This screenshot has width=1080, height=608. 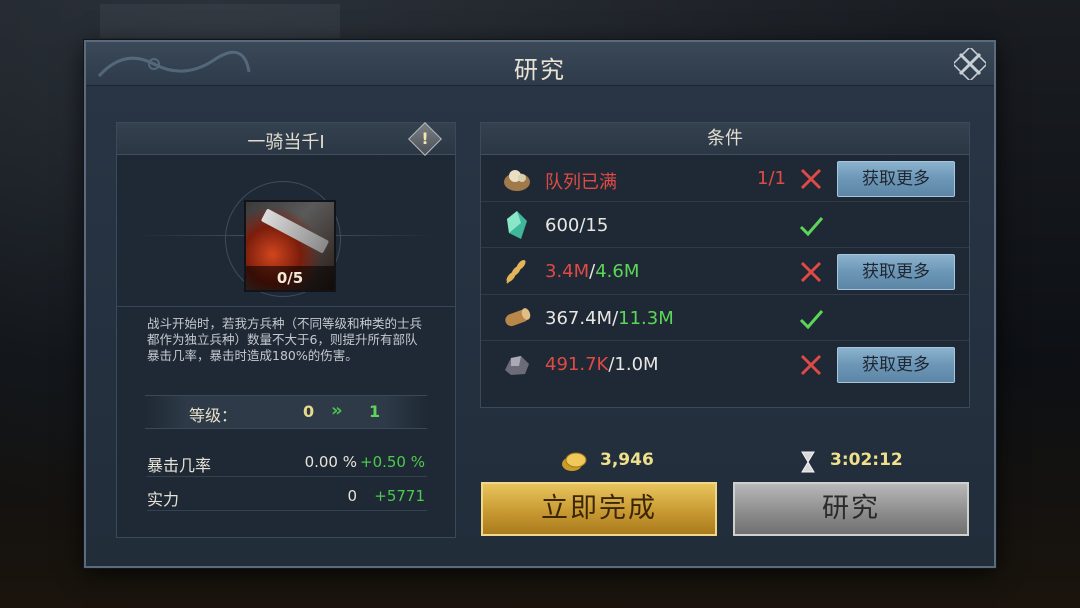 What do you see at coordinates (725, 178) in the screenshot?
I see `condition-row: 队列已满 1/1 获取更多` at bounding box center [725, 178].